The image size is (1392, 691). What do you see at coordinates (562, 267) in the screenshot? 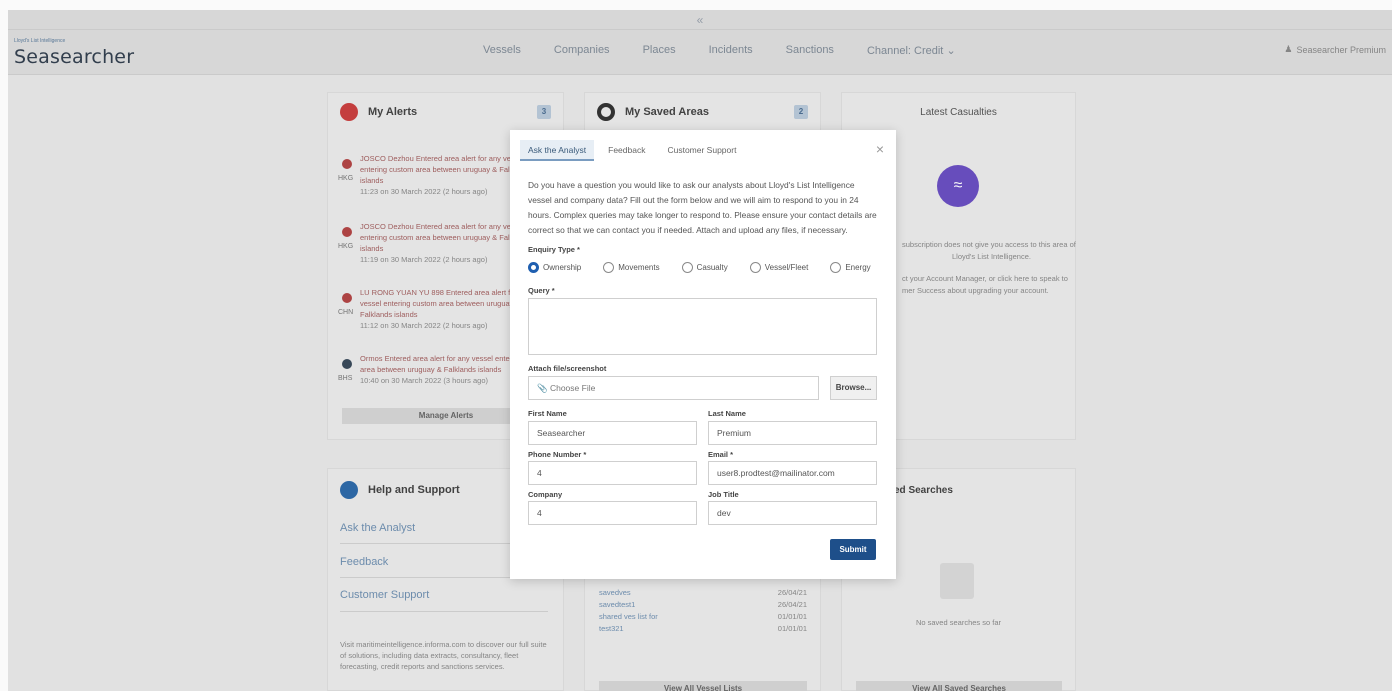
I see `radio-label: Ownership` at bounding box center [562, 267].